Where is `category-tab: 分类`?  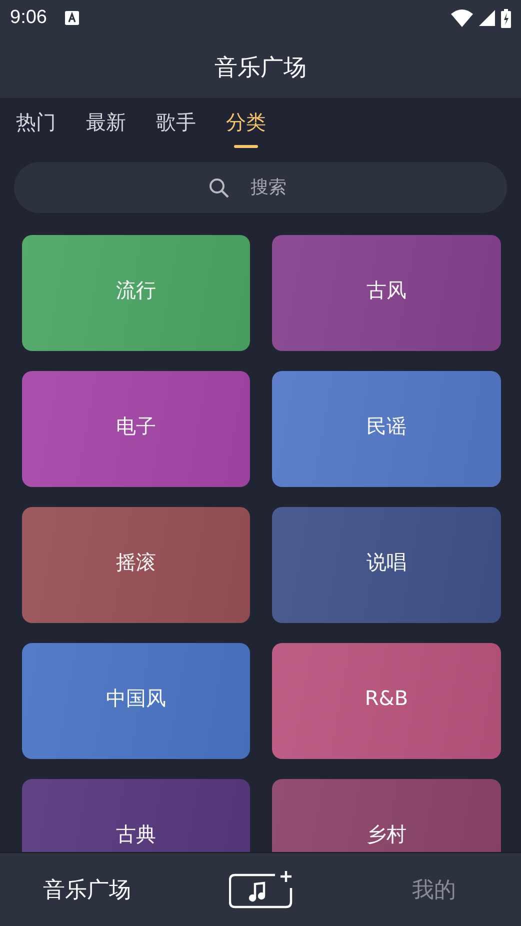 category-tab: 分类 is located at coordinates (246, 128).